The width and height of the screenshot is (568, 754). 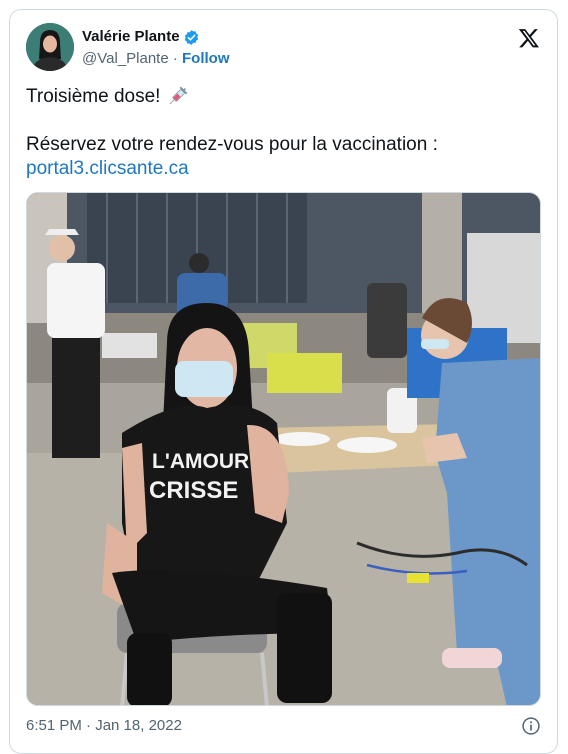 What do you see at coordinates (283, 726) in the screenshot?
I see `tweet-footer: 6:51 PM · Jan 18, 2022` at bounding box center [283, 726].